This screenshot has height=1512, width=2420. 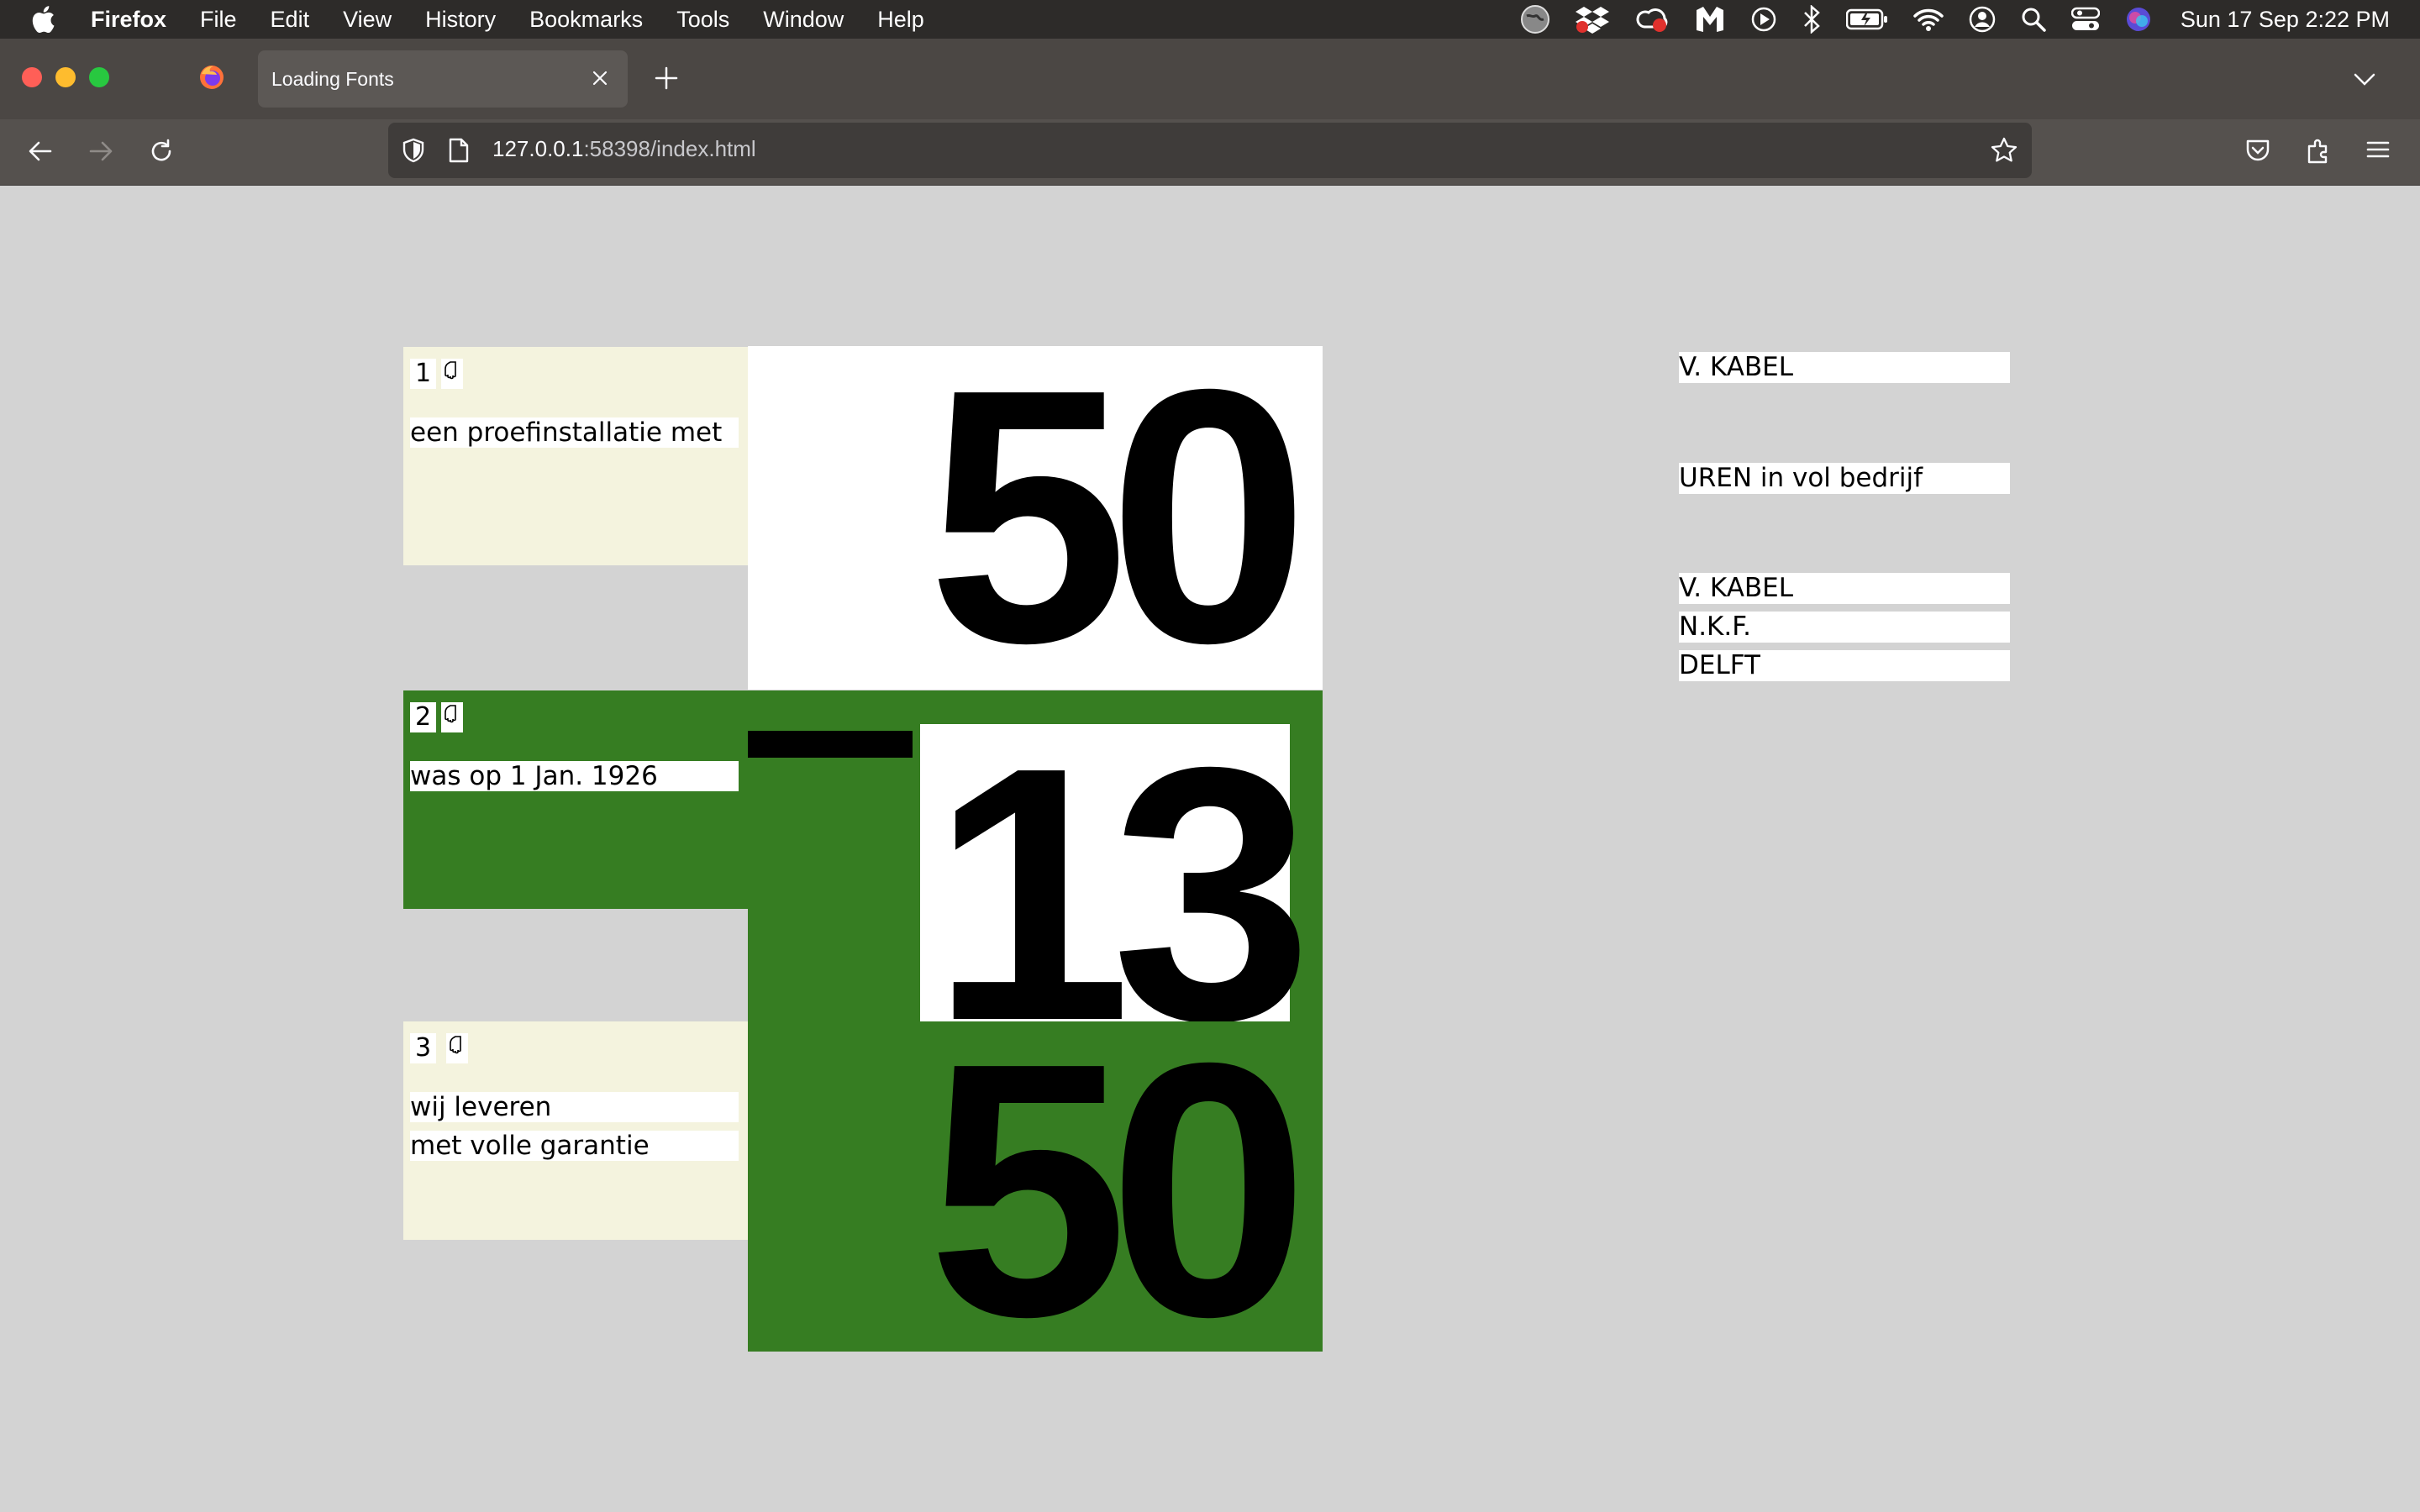 I want to click on row-2-number-panel: 13, so click(x=1035, y=863).